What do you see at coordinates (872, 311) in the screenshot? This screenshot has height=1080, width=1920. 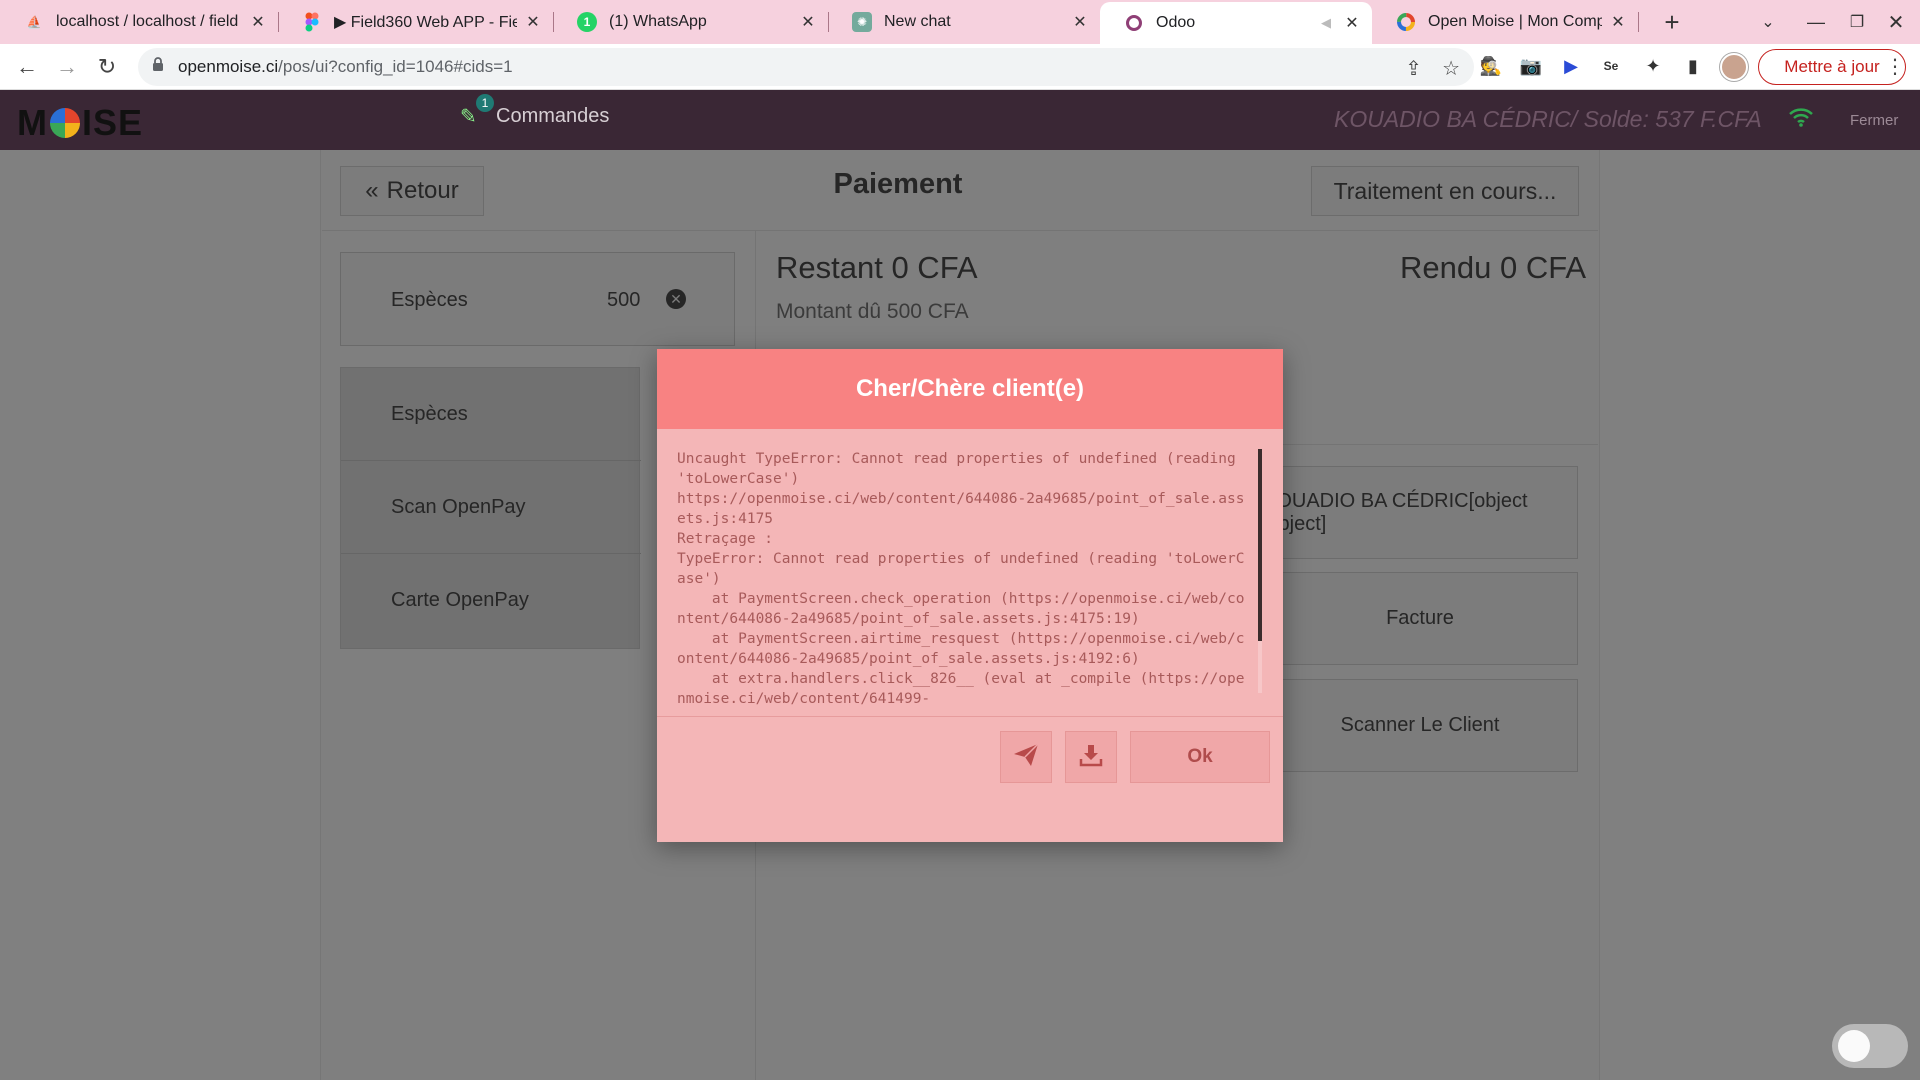 I see `amount-due: Montant dû 500 CFA` at bounding box center [872, 311].